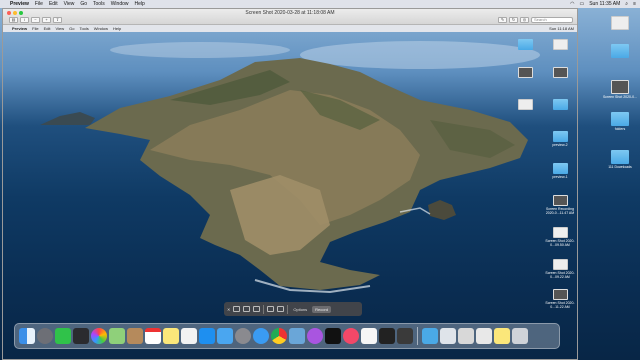  Describe the element at coordinates (83, 4) in the screenshot. I see `menu-item-go: Go` at that location.